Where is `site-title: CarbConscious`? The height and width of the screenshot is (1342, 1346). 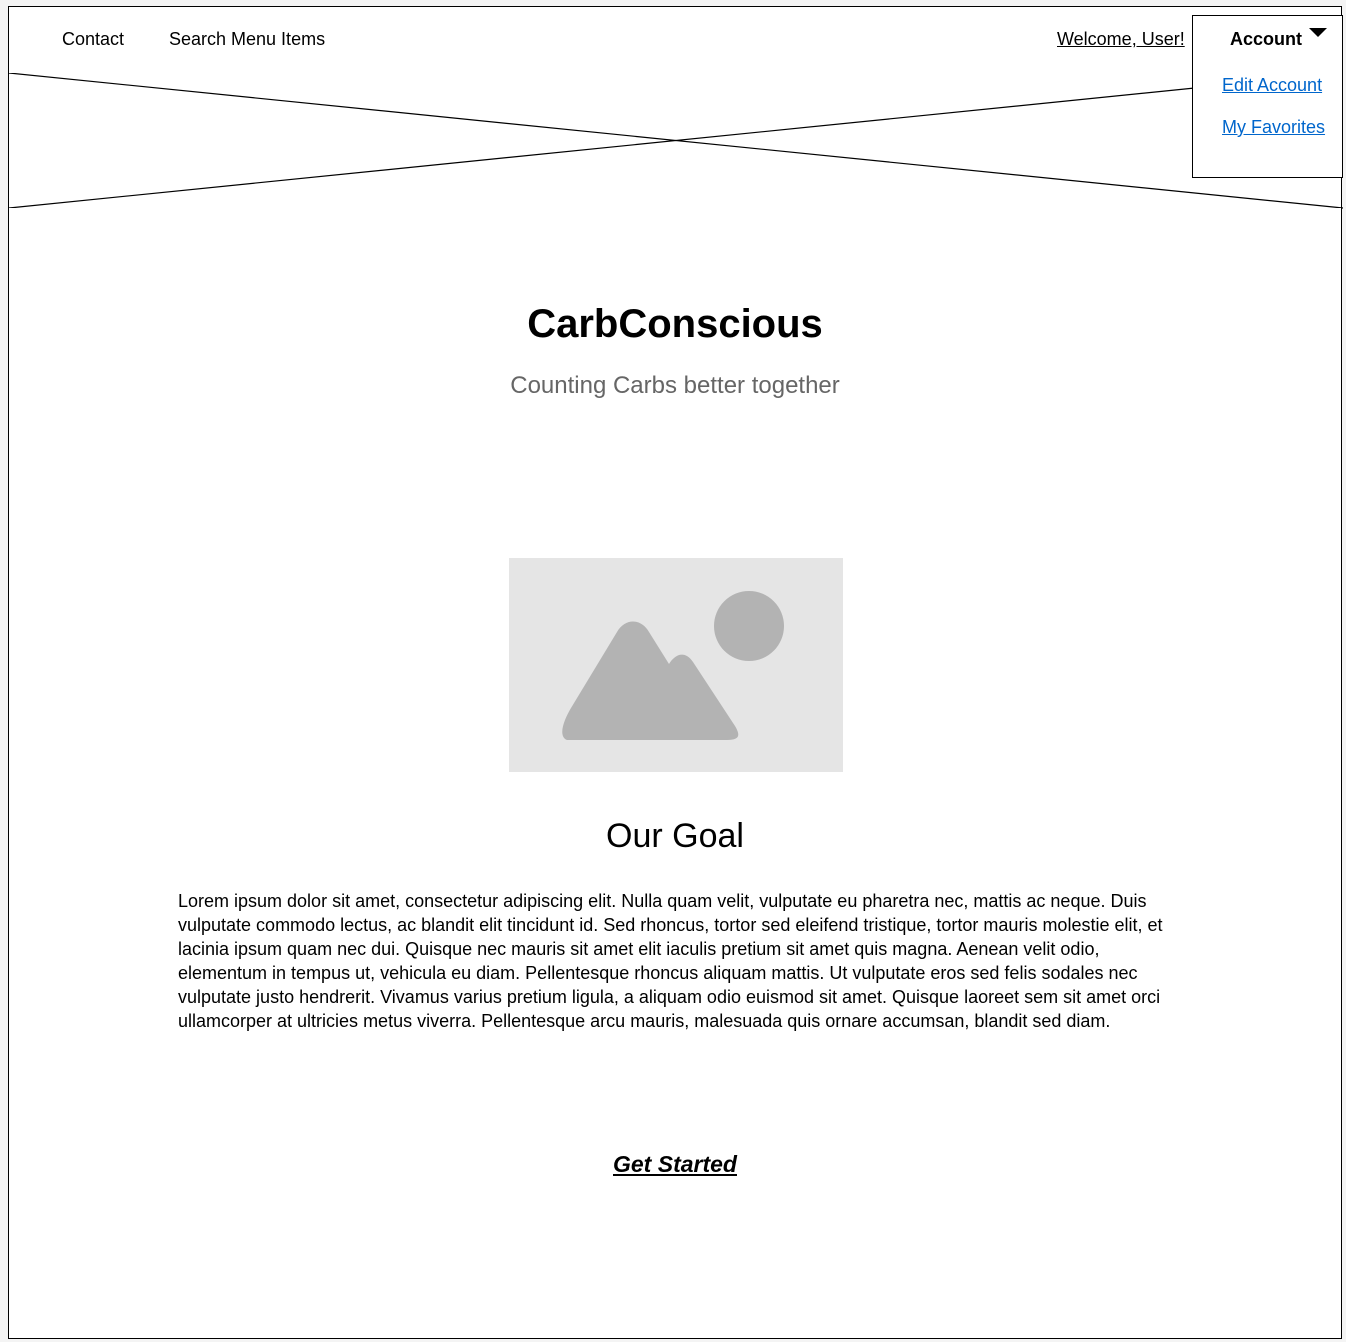
site-title: CarbConscious is located at coordinates (675, 324).